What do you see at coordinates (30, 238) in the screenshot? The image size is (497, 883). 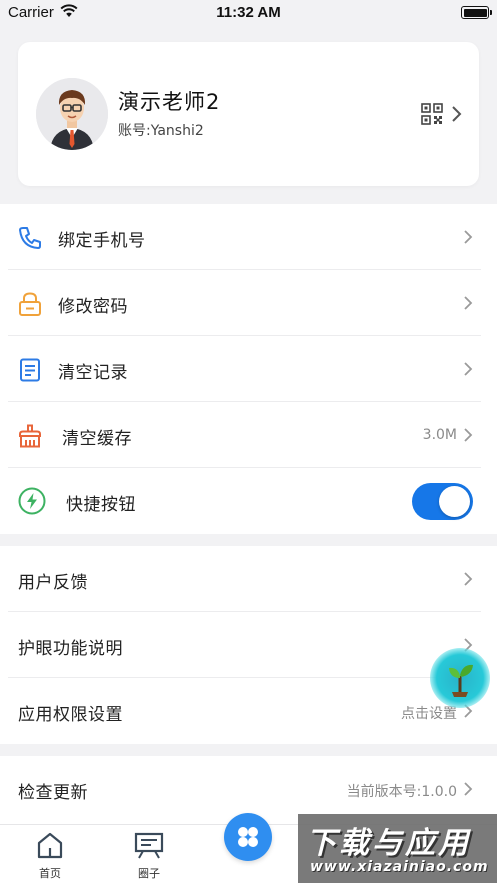 I see `phone-icon` at bounding box center [30, 238].